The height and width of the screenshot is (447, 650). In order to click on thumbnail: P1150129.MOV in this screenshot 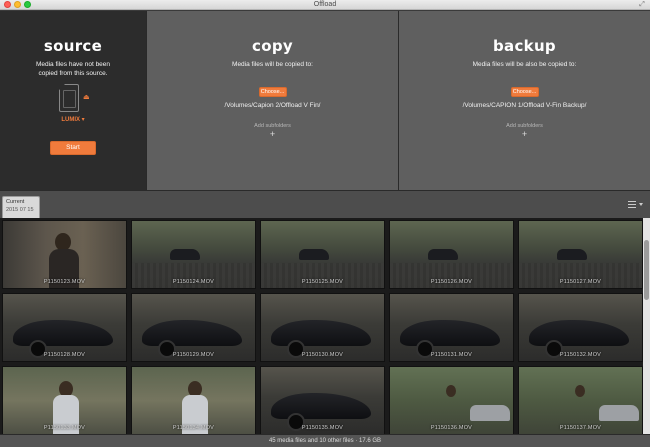, I will do `click(193, 327)`.